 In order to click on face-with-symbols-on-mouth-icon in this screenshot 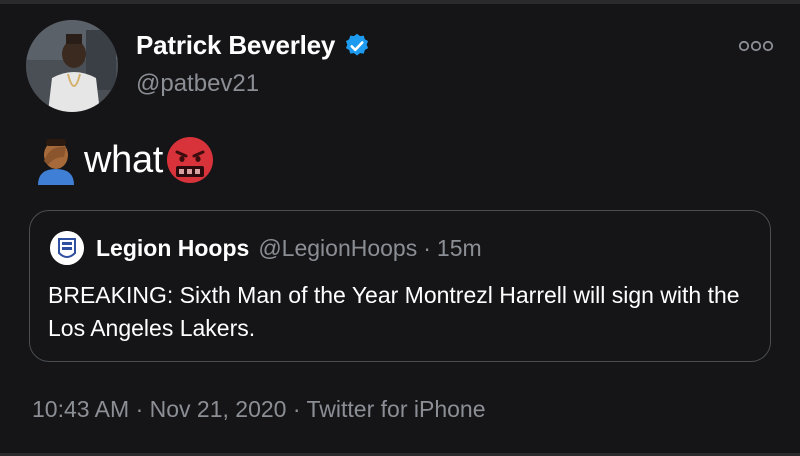, I will do `click(190, 160)`.